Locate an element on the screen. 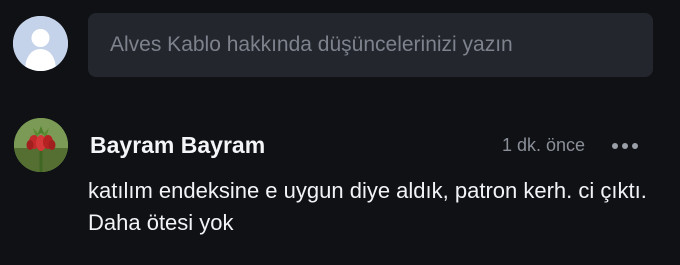 This screenshot has height=265, width=680. default-user-avatar-icon is located at coordinates (40, 43).